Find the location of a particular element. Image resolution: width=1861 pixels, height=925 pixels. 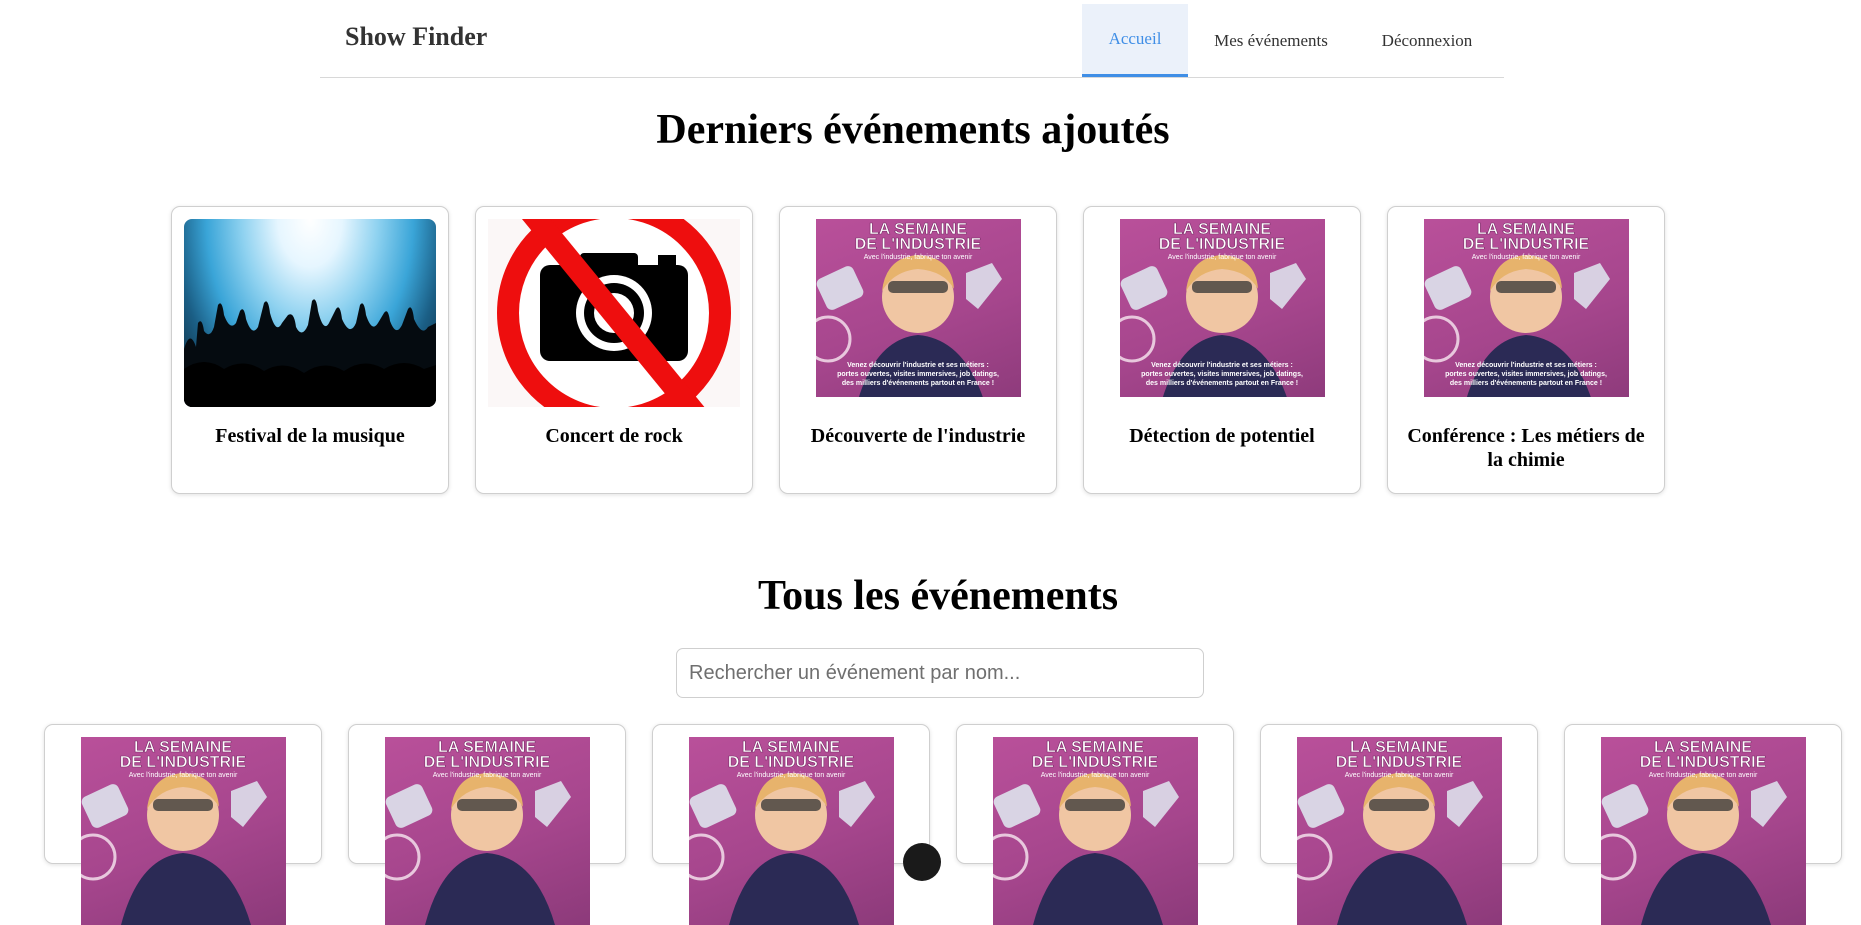

concert-crowd-image is located at coordinates (310, 313).